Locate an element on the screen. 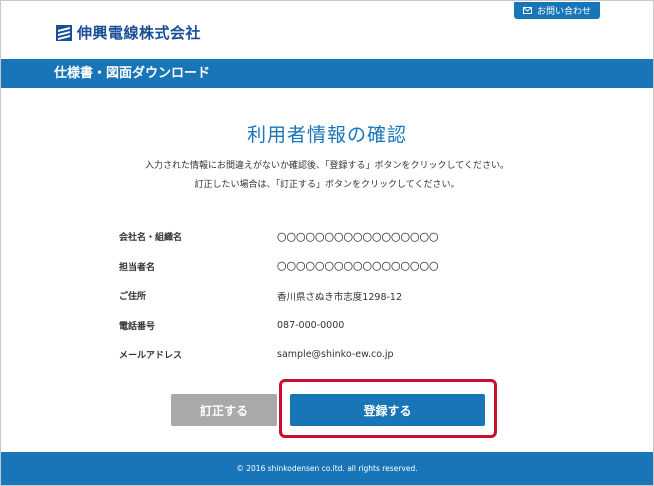 The image size is (654, 486). info-row-contact-person: 担当者名 〇〇〇〇〇〇〇〇〇〇〇〇〇〇〇〇〇 is located at coordinates (329, 267).